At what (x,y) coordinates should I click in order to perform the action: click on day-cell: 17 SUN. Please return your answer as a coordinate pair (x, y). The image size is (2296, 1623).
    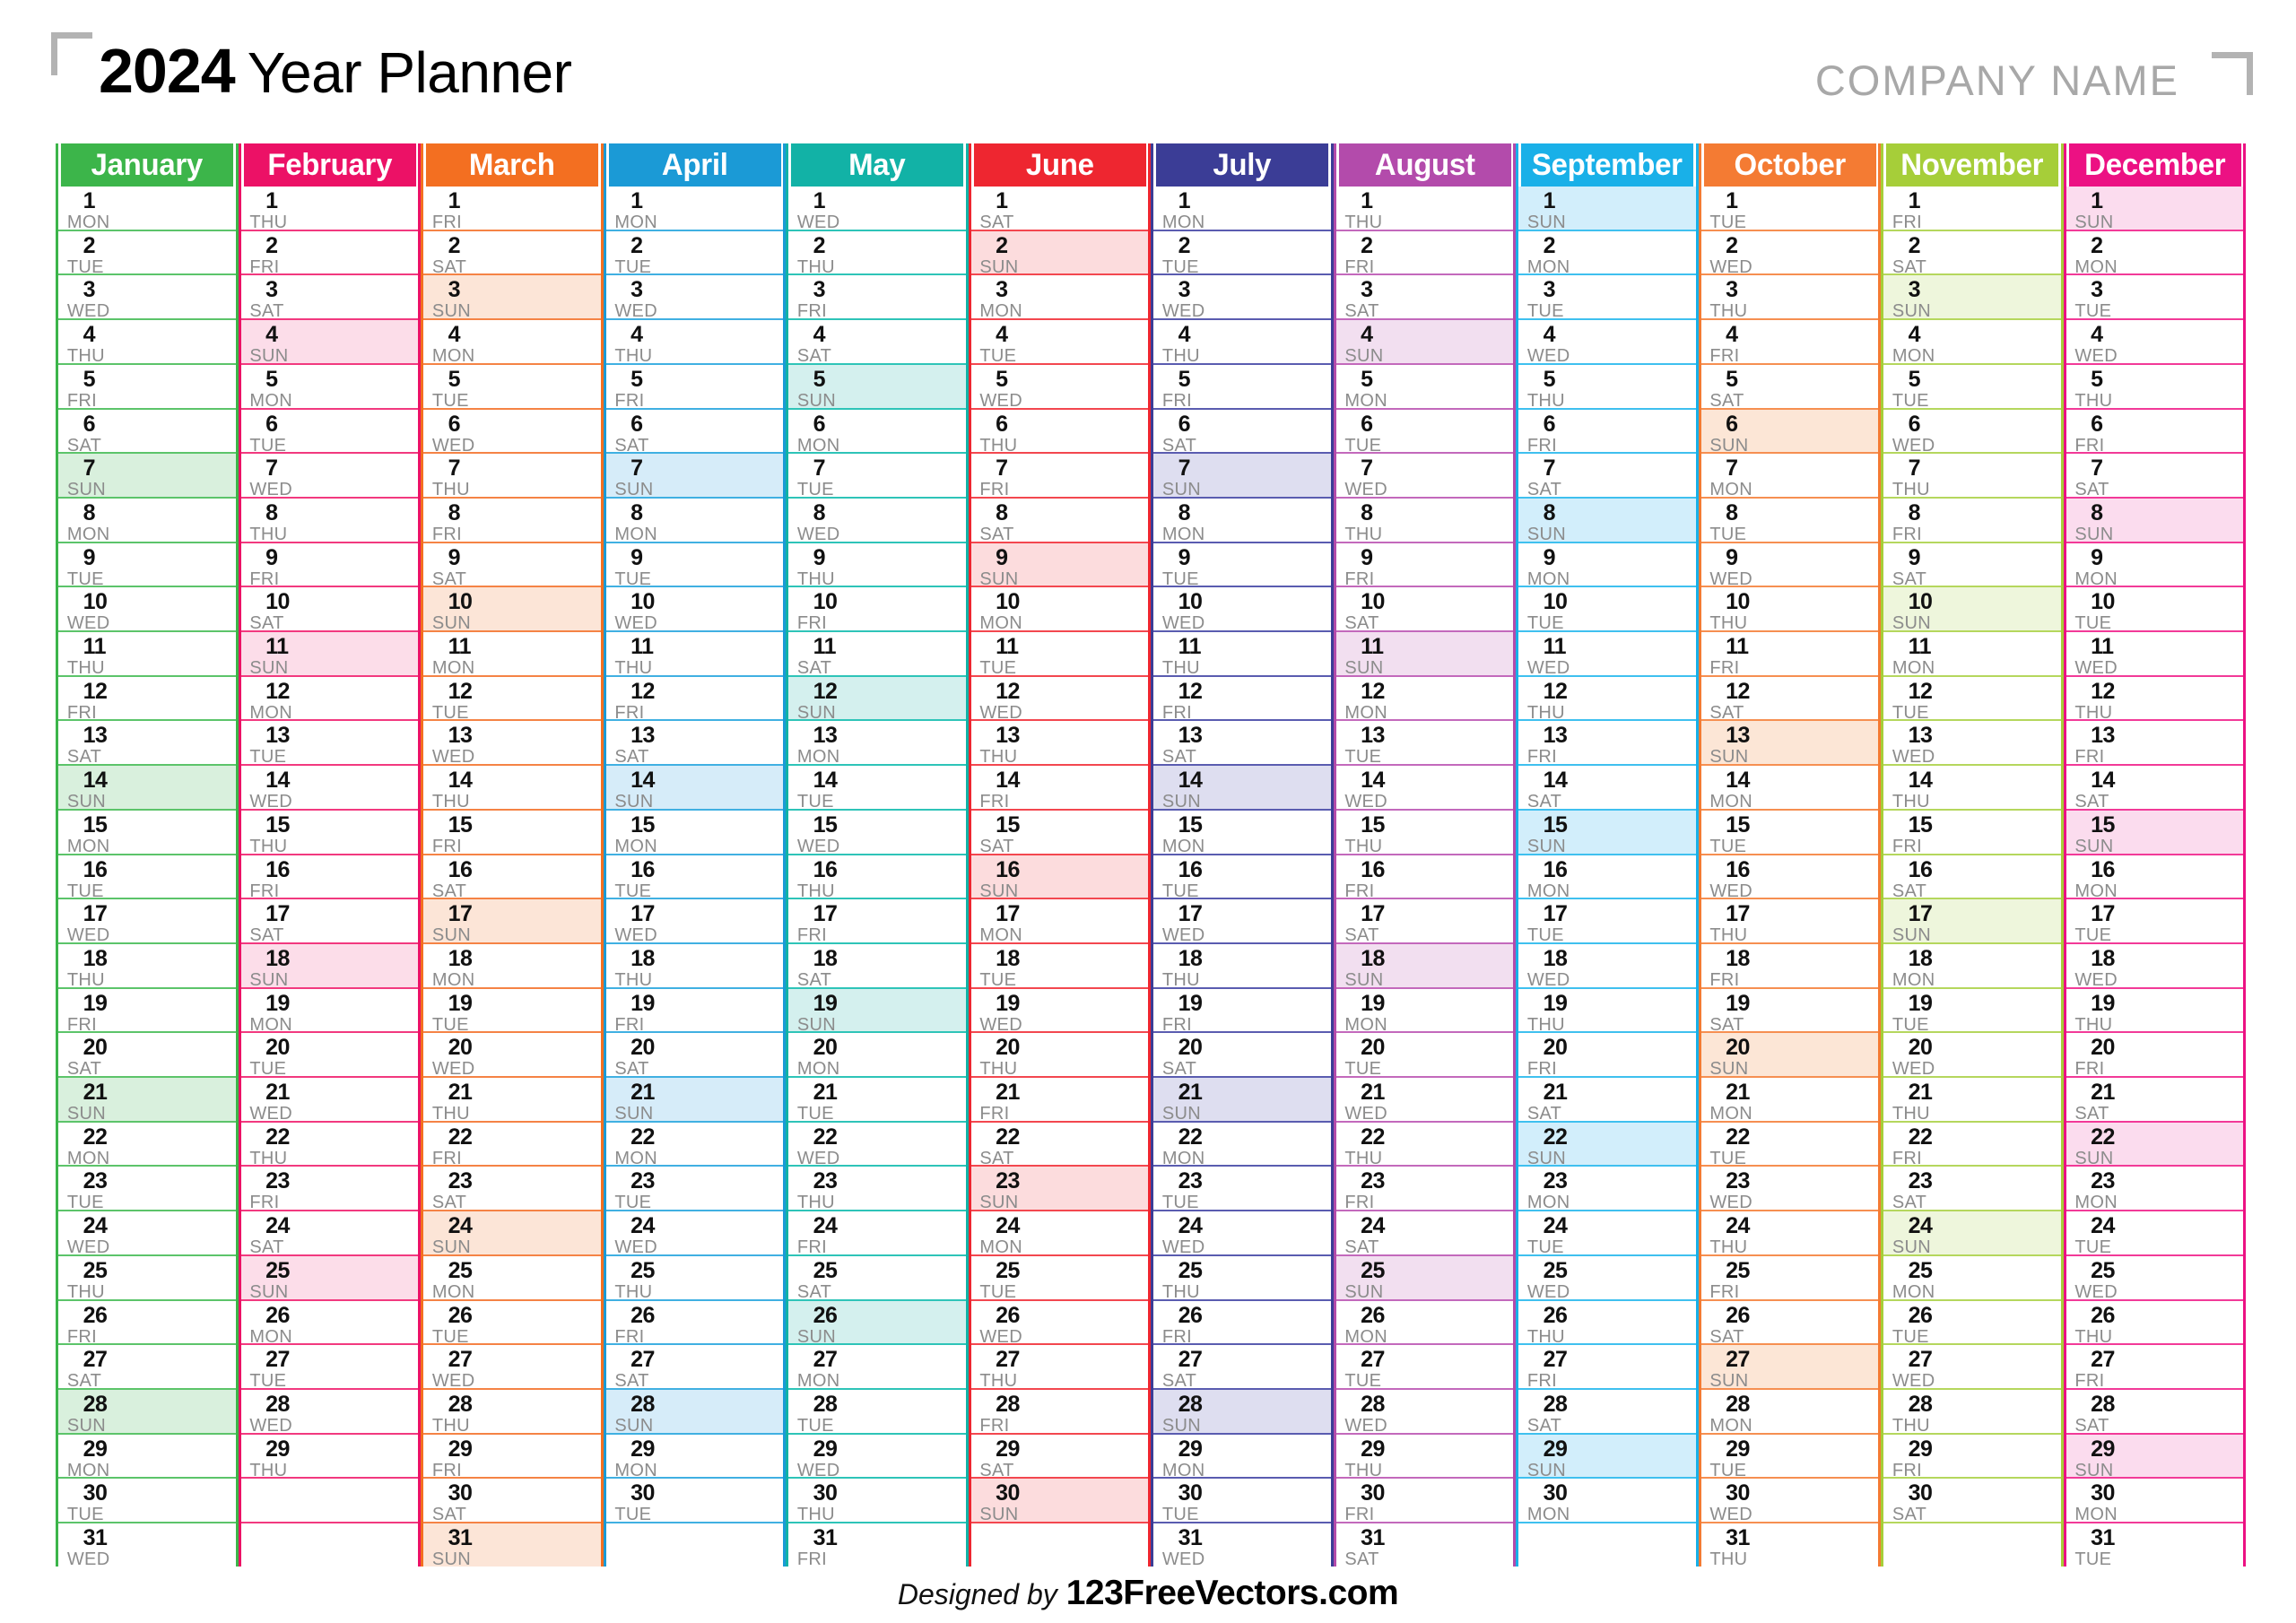
    Looking at the image, I should click on (1972, 922).